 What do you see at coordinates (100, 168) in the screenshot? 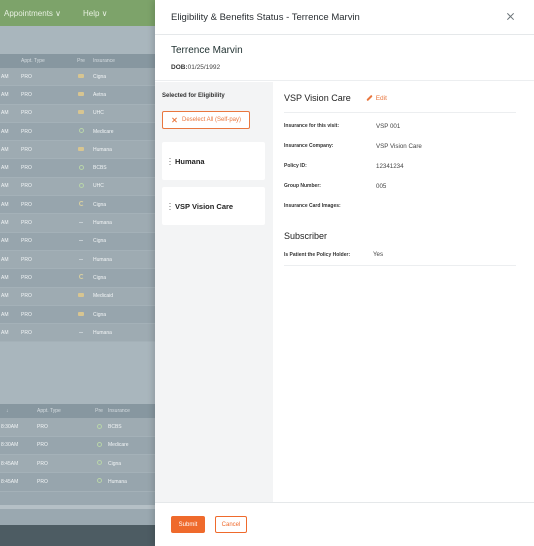
I see `row-insurance: BCBS` at bounding box center [100, 168].